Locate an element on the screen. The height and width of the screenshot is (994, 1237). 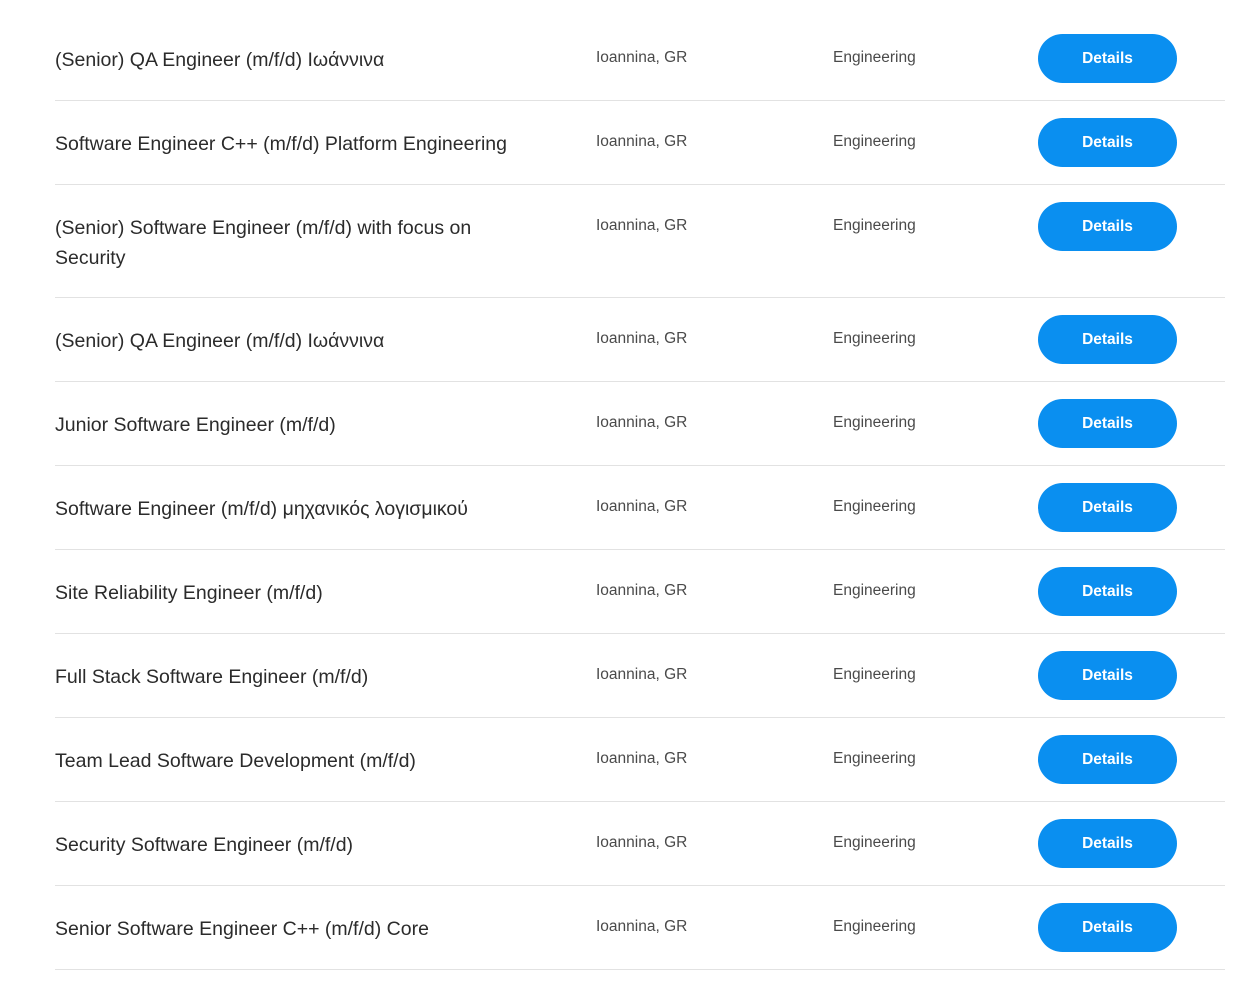
job-title: Junior Software Engineer (m/f/d) is located at coordinates (305, 425).